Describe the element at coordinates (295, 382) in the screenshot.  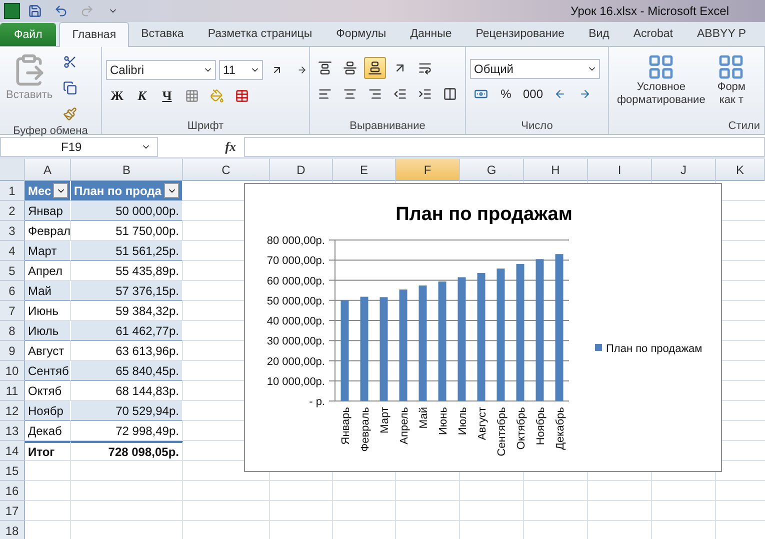
I see `axis-tick-label: 10 000,00р.` at that location.